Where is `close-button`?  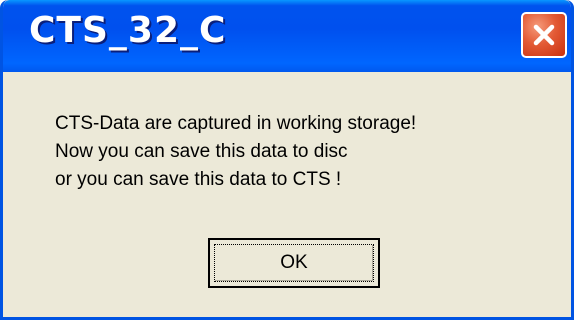 close-button is located at coordinates (544, 35).